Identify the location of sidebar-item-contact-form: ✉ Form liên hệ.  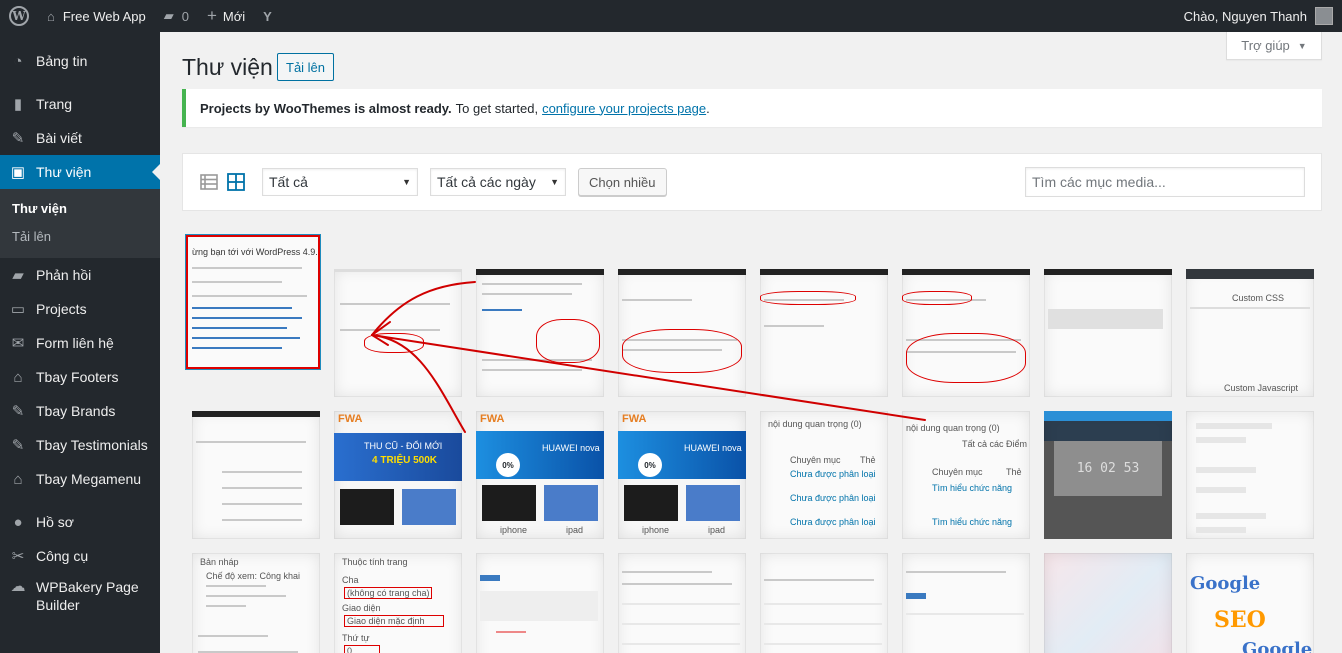
(80, 343).